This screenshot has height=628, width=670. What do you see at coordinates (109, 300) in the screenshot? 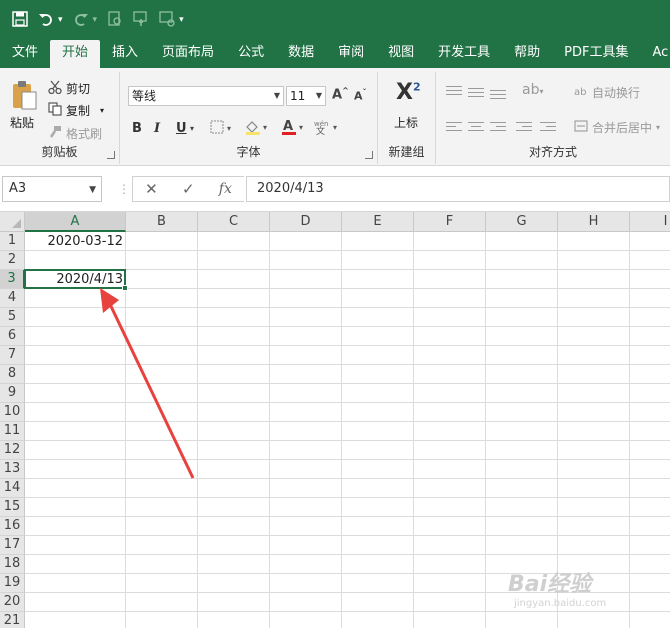
I see `arrow-head` at bounding box center [109, 300].